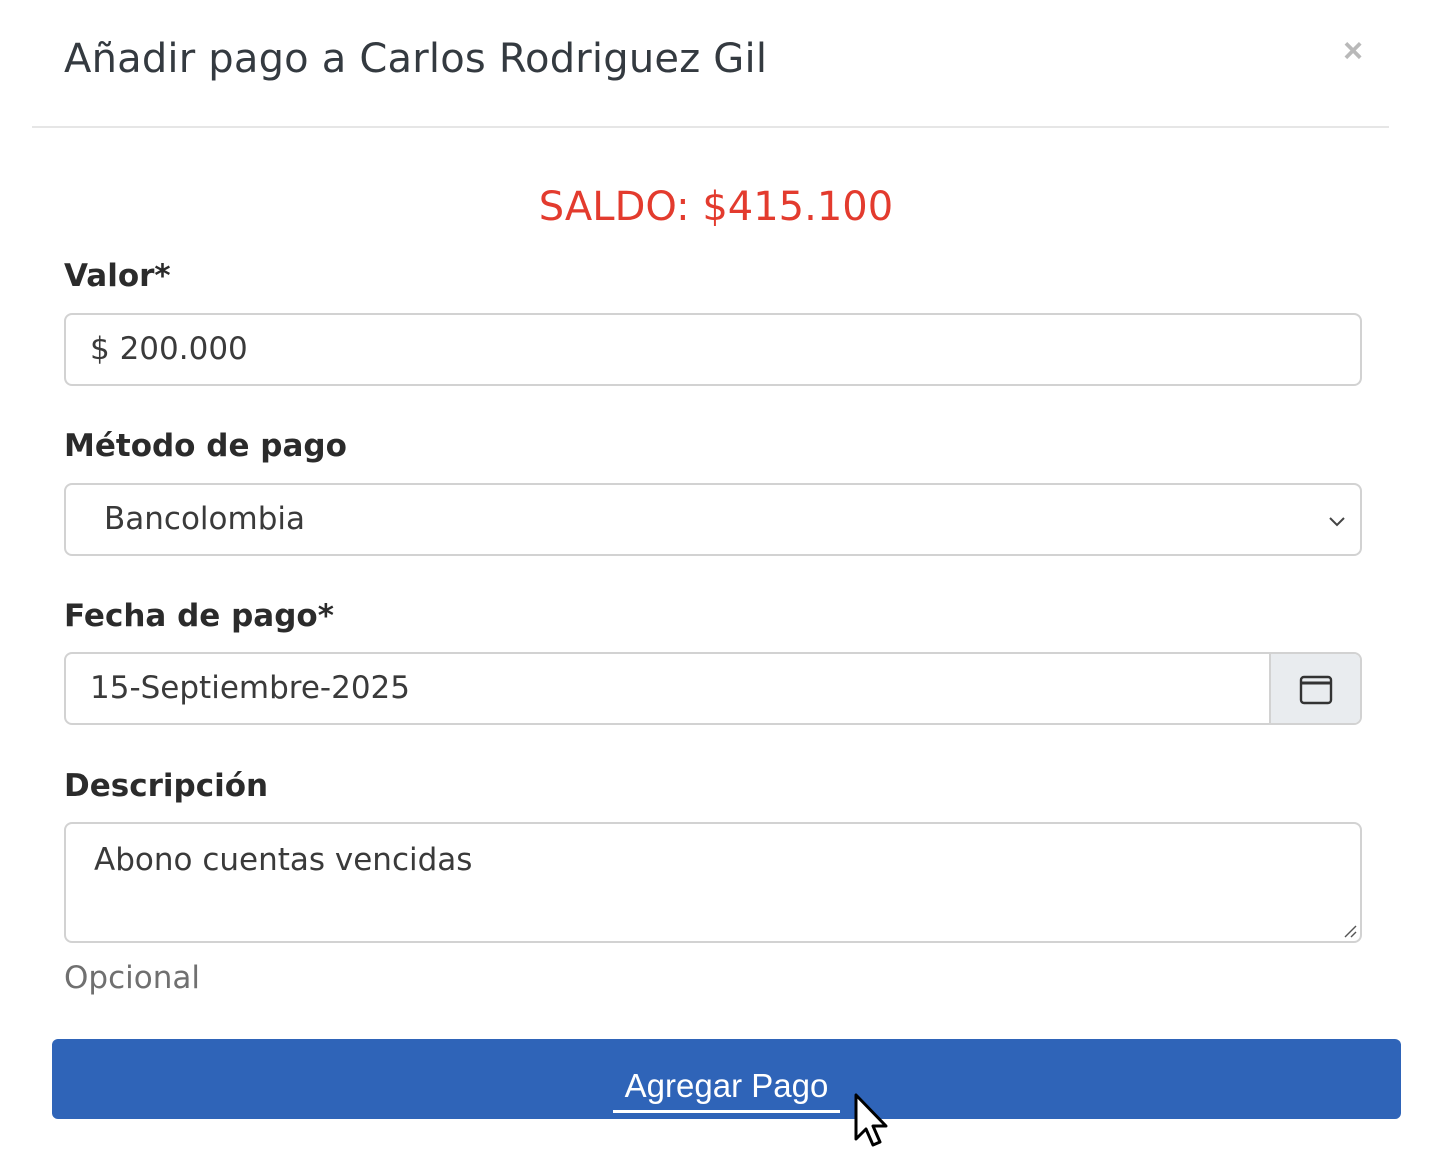  I want to click on fecha-input-value: 15-Septiembre-2025, so click(250, 688).